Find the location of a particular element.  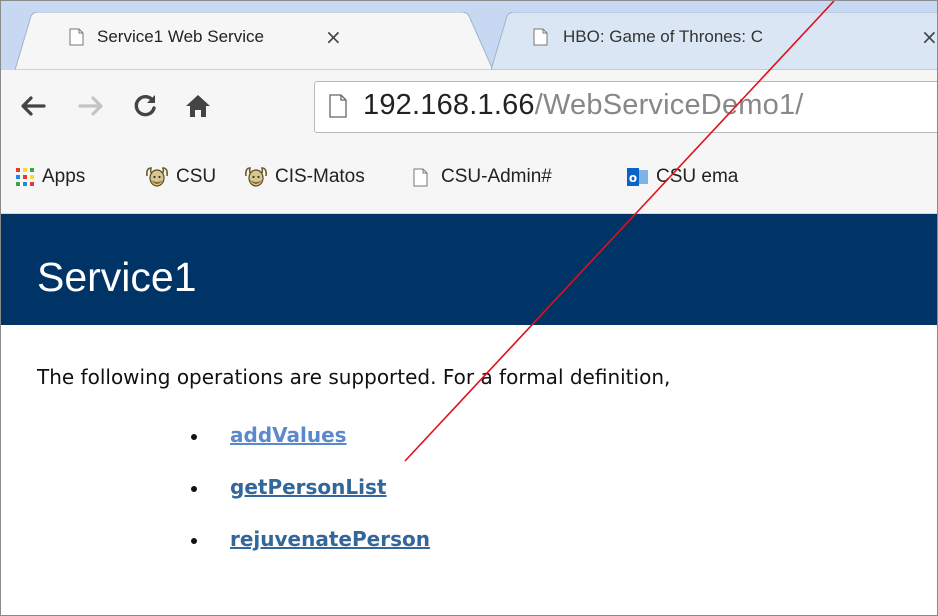

tab-hbo: HBO: Game of Thrones: C × is located at coordinates (714, 41).